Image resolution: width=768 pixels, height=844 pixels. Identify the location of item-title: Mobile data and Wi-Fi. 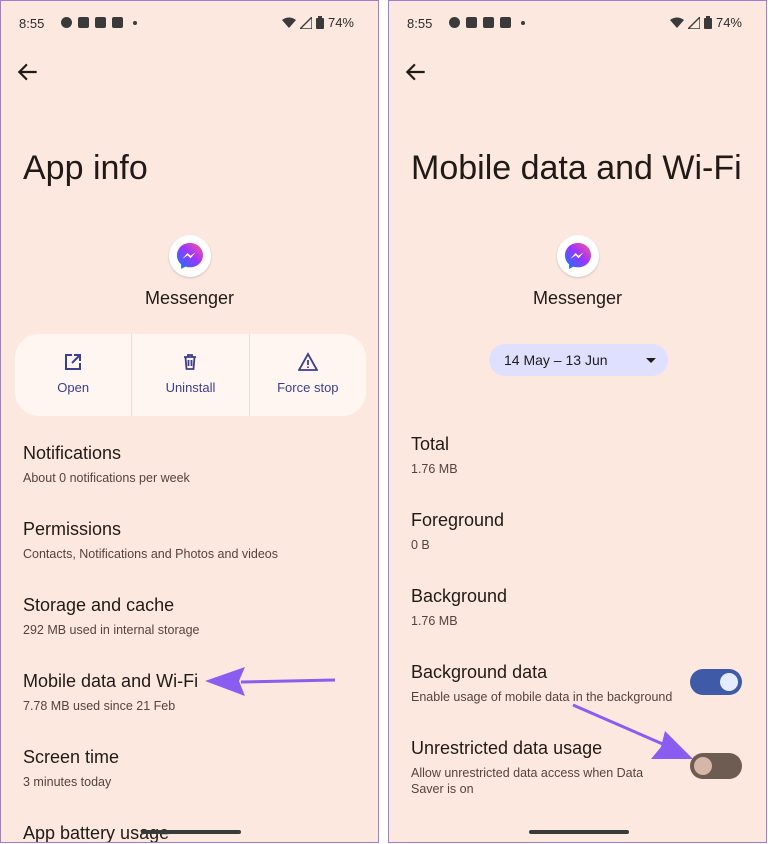
(111, 681).